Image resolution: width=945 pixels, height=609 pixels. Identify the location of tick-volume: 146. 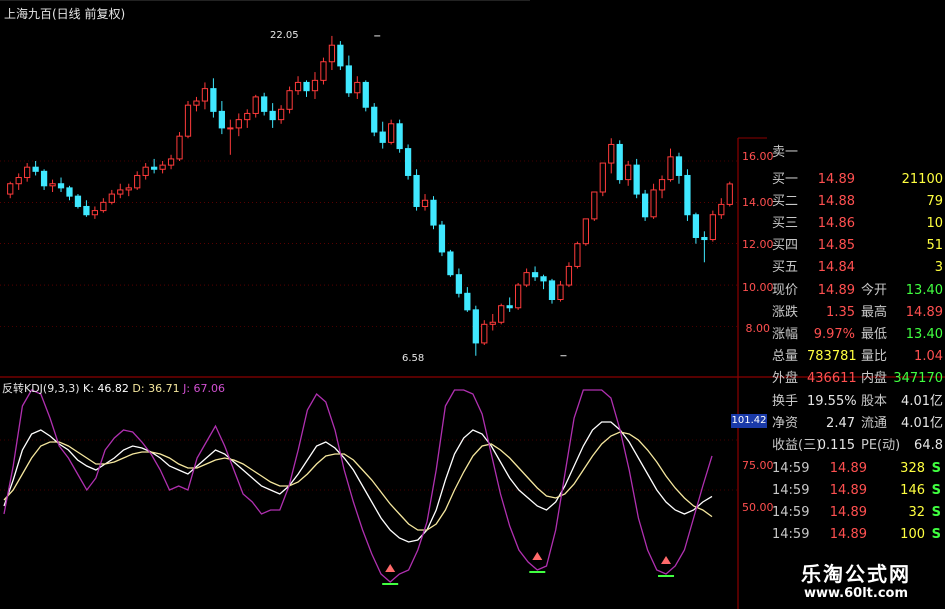
(912, 490).